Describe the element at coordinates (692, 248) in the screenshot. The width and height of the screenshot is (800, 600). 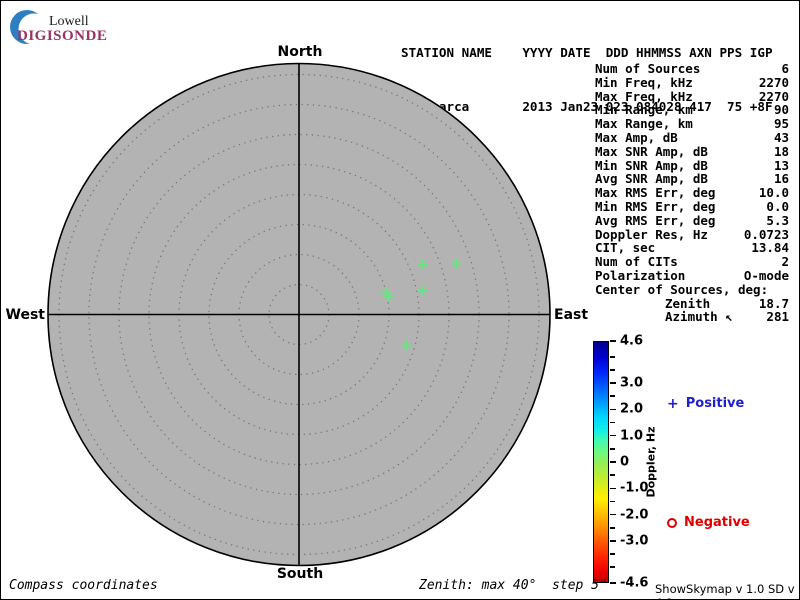
I see `stat-row: CIT, sec 13.84` at that location.